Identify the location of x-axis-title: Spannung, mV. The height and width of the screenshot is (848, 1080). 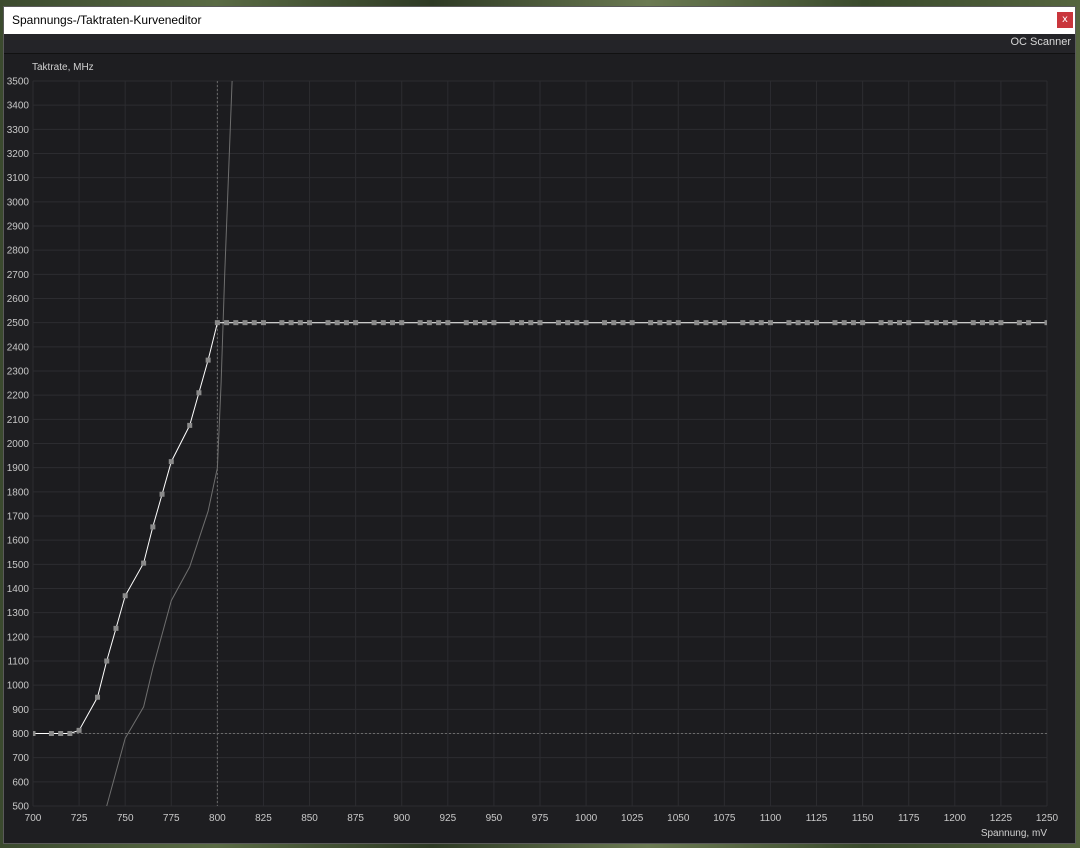
(1014, 833).